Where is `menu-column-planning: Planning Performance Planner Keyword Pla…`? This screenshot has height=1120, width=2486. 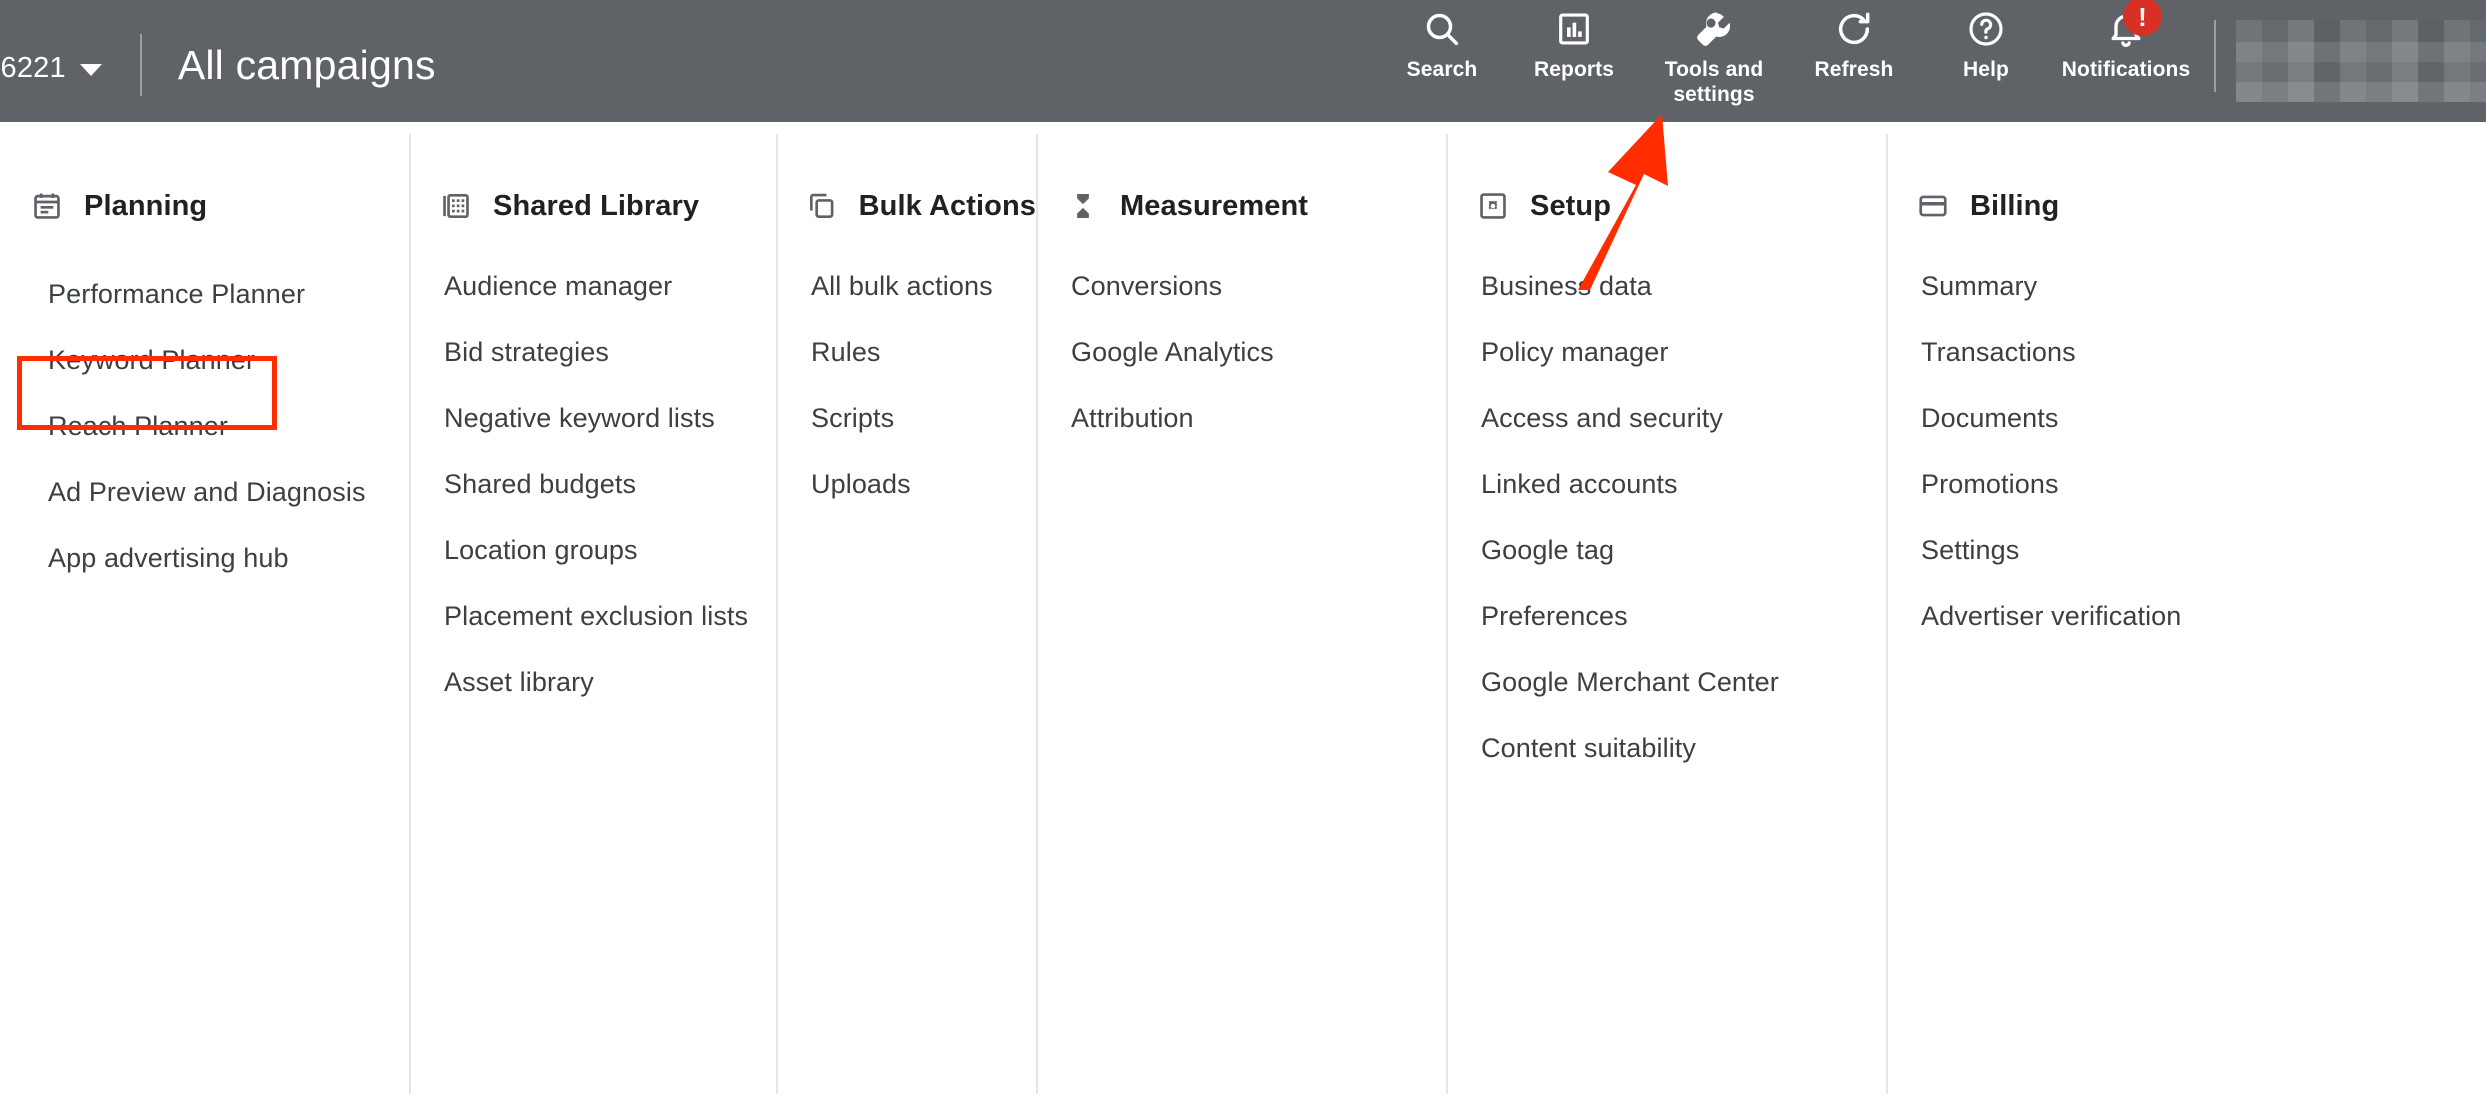
menu-column-planning: Planning Performance Planner Keyword Pla… is located at coordinates (204, 621).